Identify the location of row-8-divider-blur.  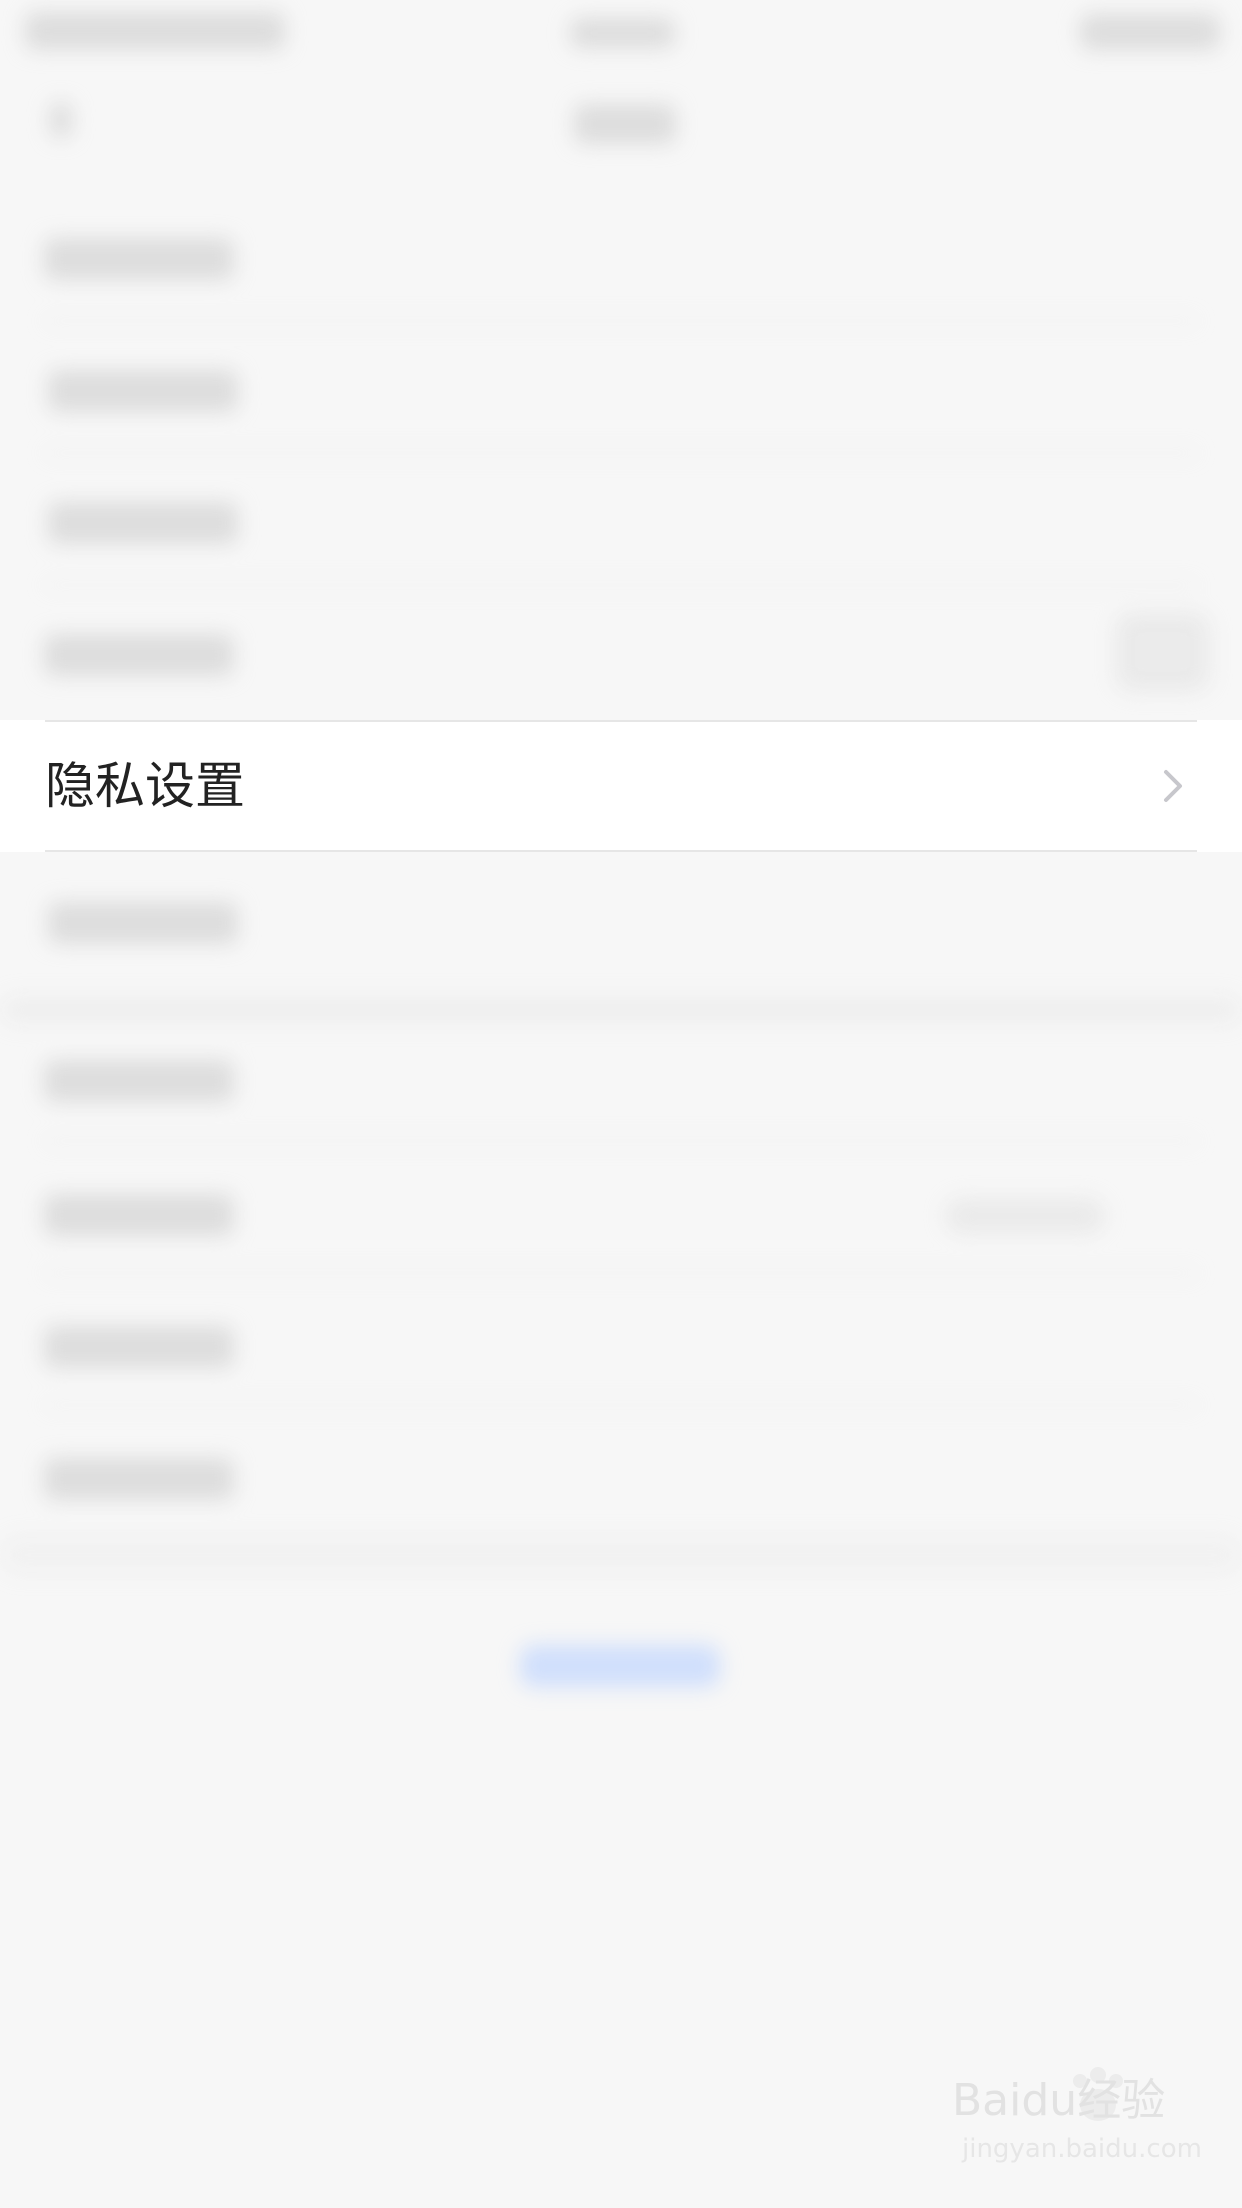
(621, 1405).